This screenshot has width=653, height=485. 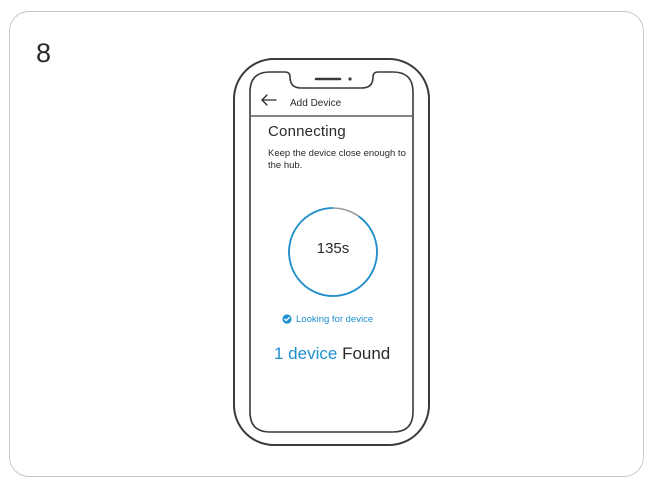 What do you see at coordinates (306, 353) in the screenshot?
I see `found-count: 1 device` at bounding box center [306, 353].